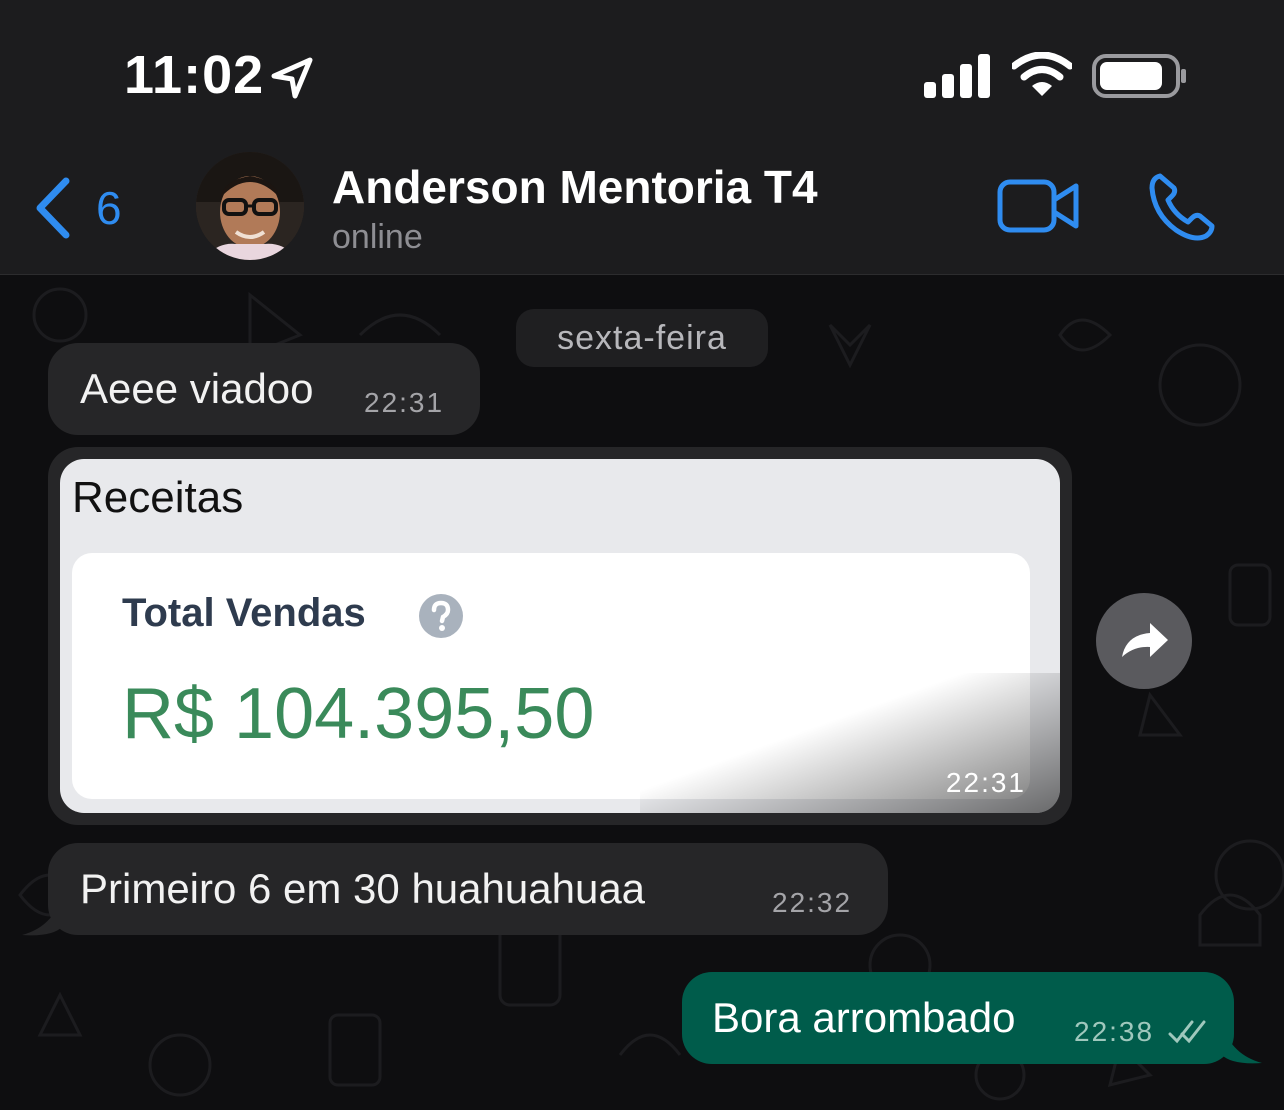 This screenshot has width=1284, height=1110. I want to click on message-text: Bora arrombado, so click(864, 1017).